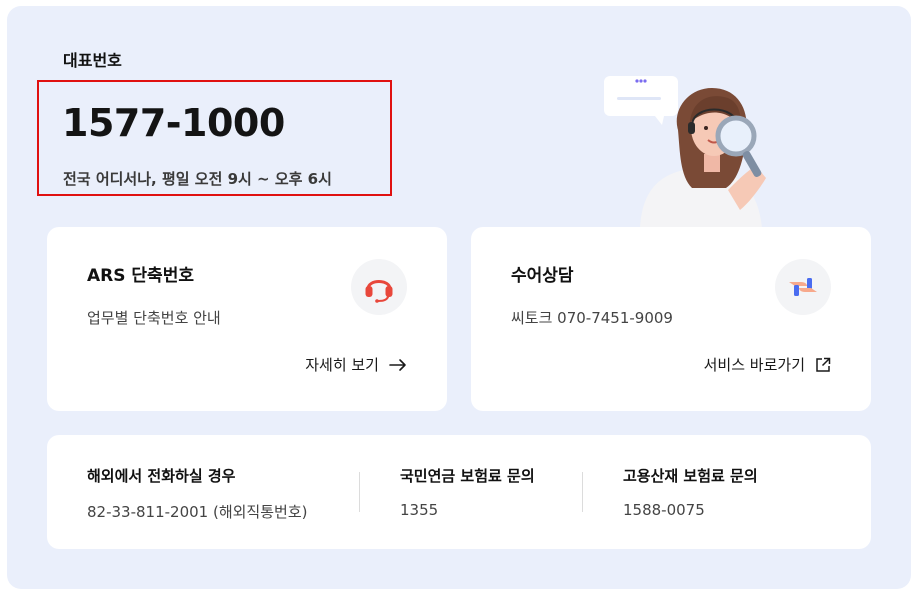  Describe the element at coordinates (140, 276) in the screenshot. I see `ars-card-title: ARS 단축번호` at that location.